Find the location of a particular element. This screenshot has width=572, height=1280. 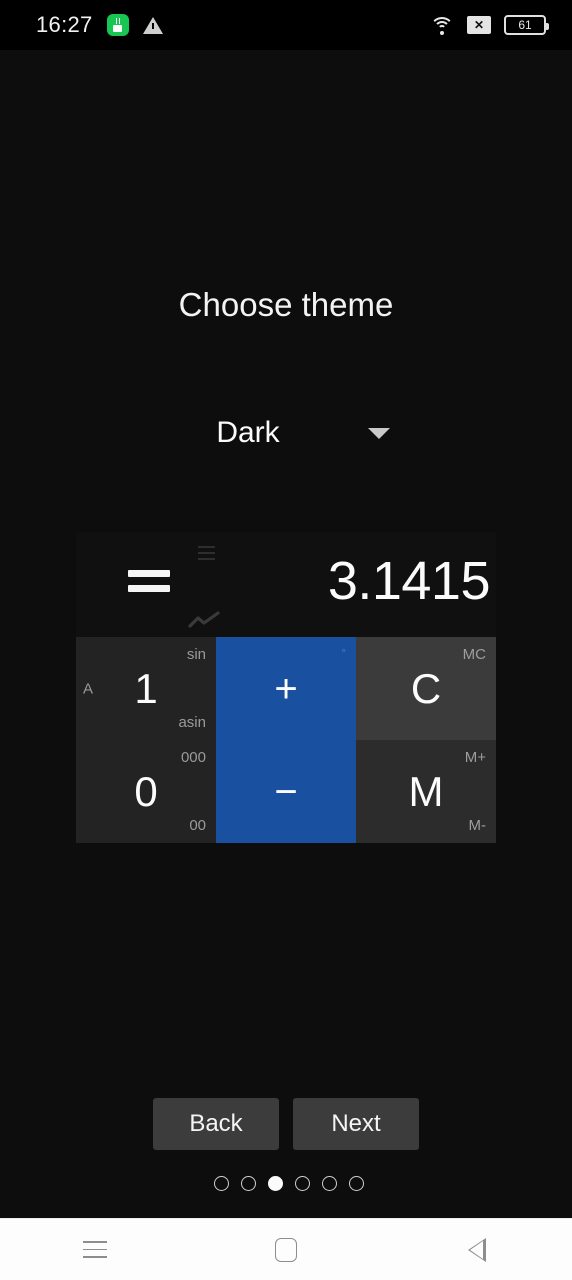

app-notification-icon is located at coordinates (117, 25).